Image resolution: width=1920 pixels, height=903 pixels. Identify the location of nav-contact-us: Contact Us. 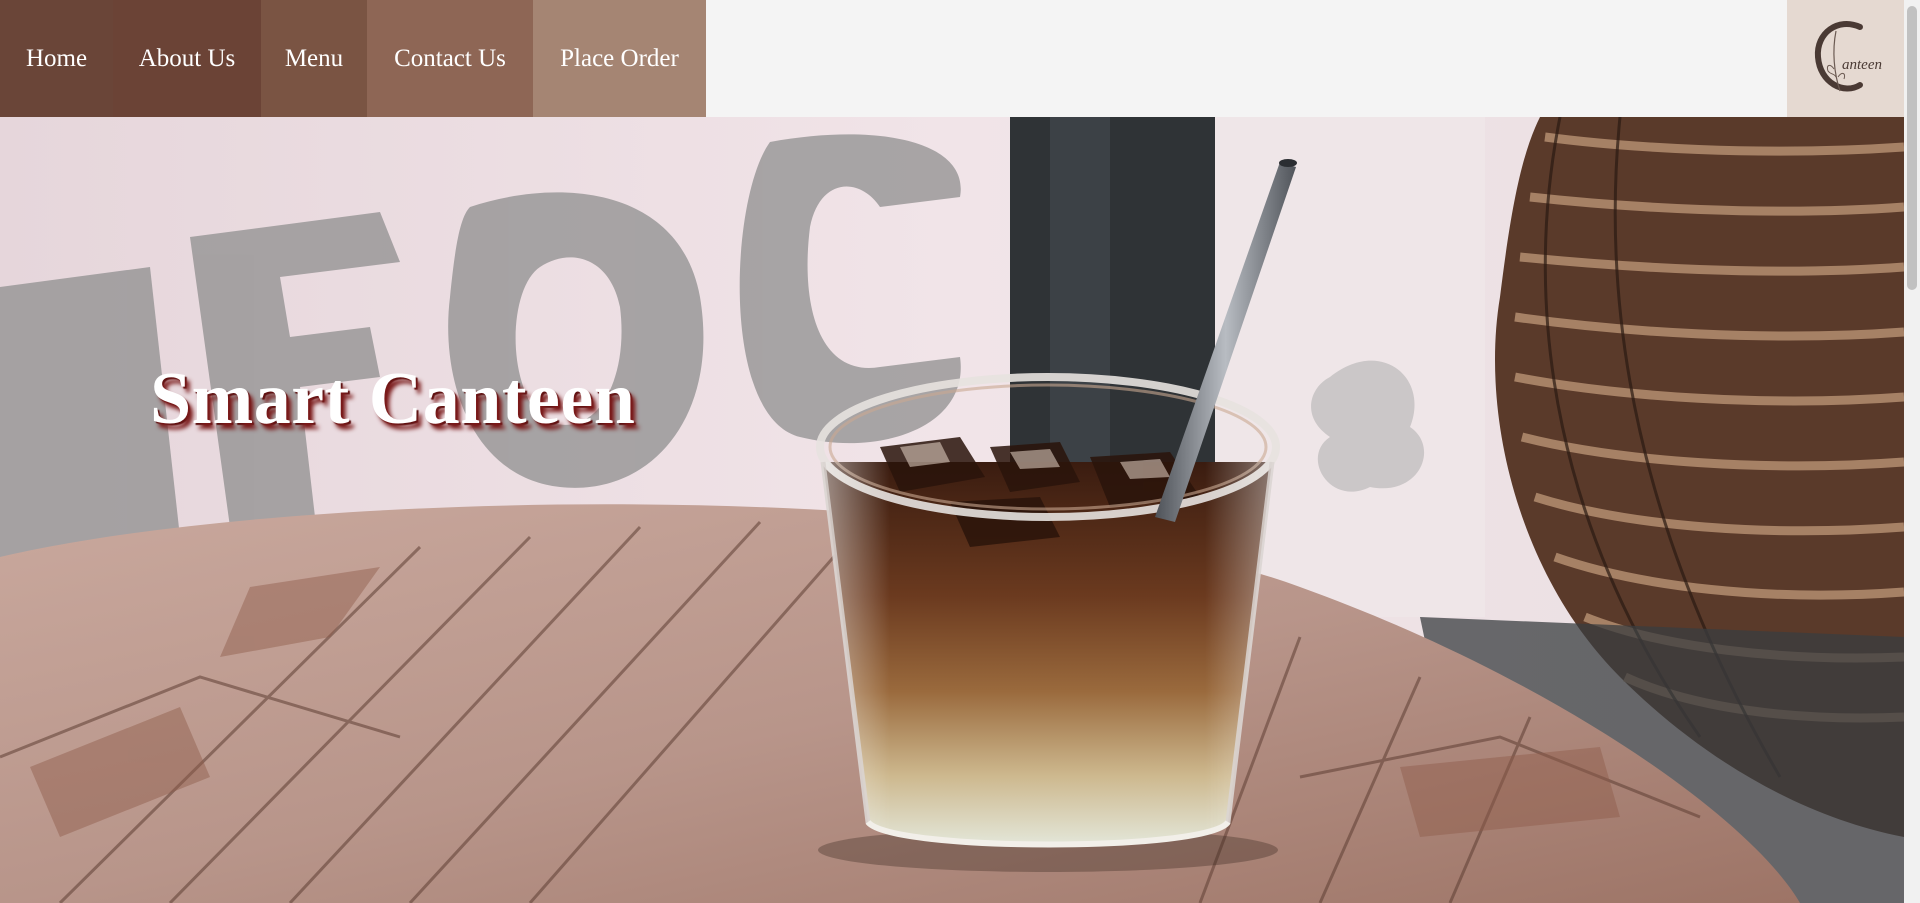
(450, 58).